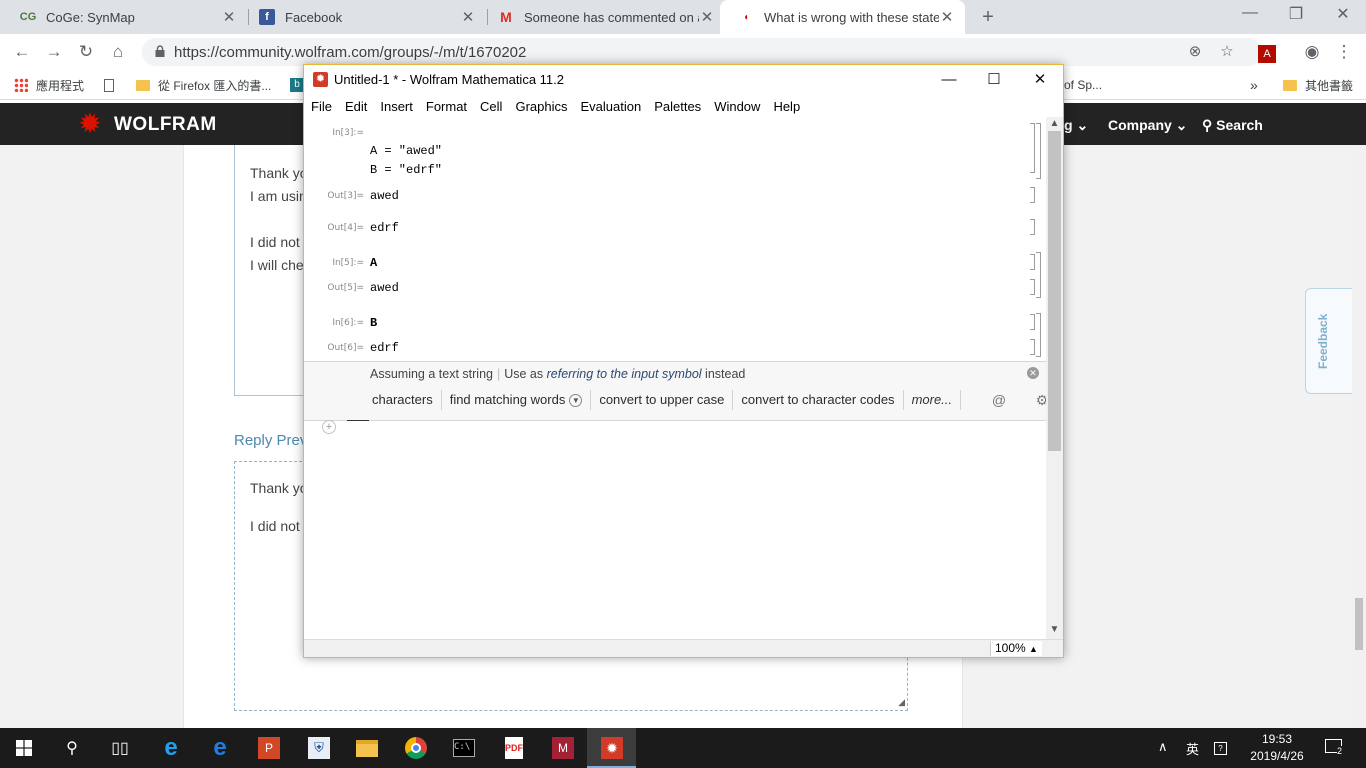 This screenshot has height=768, width=1366. I want to click on scroll-up-icon: ▲, so click(1054, 124).